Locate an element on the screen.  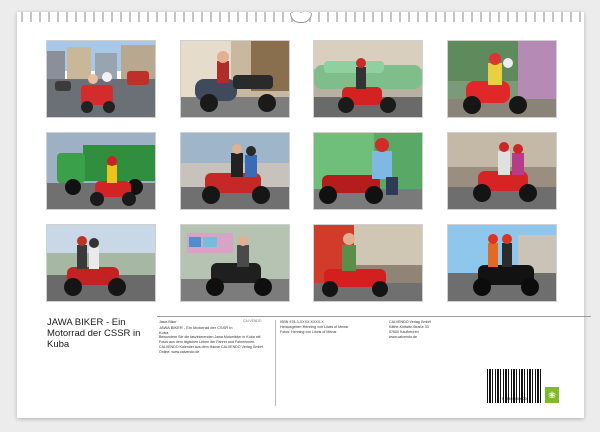
eco-leaf-icon: ❀ is located at coordinates (552, 395).